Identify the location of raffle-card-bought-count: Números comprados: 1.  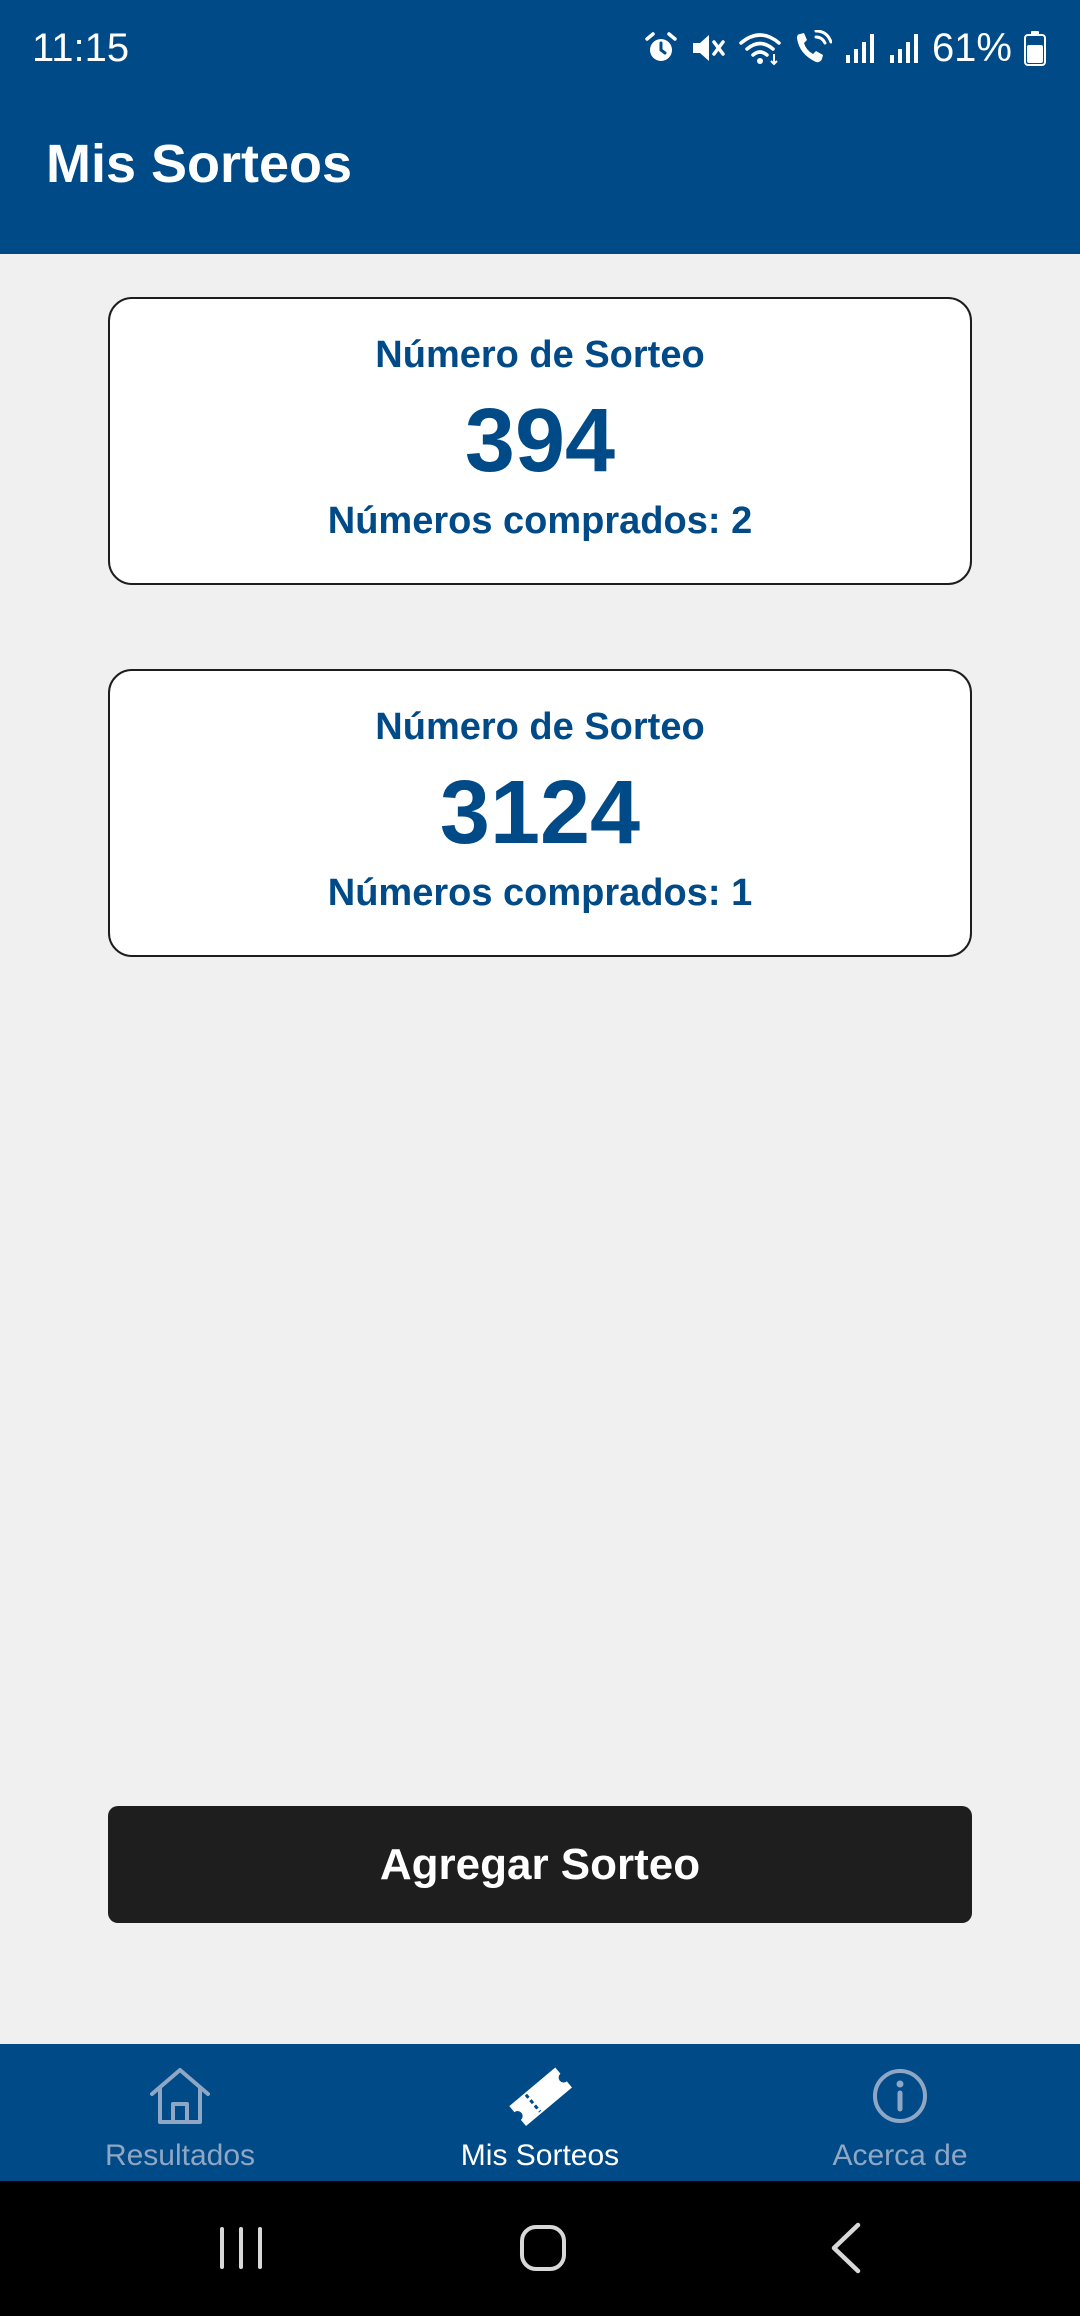
(540, 893).